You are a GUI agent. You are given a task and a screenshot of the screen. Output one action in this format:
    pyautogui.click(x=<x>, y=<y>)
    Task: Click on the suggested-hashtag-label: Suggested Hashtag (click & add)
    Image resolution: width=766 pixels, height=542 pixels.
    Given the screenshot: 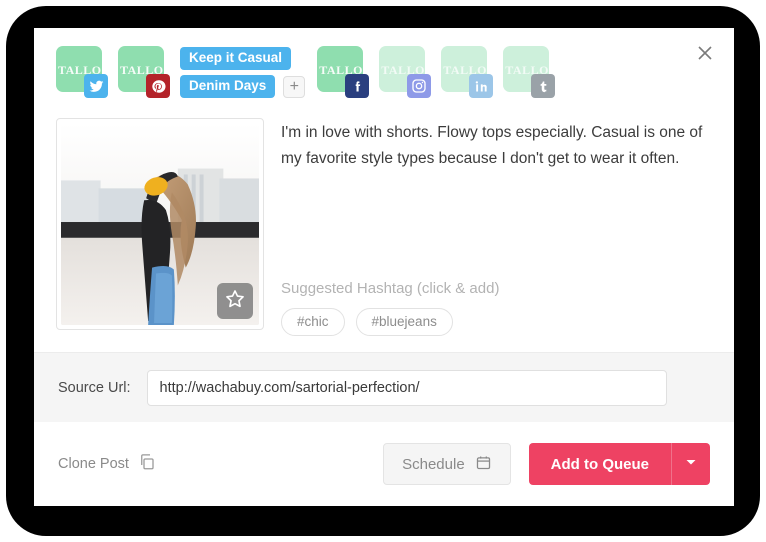 What is the action you would take?
    pyautogui.click(x=390, y=288)
    